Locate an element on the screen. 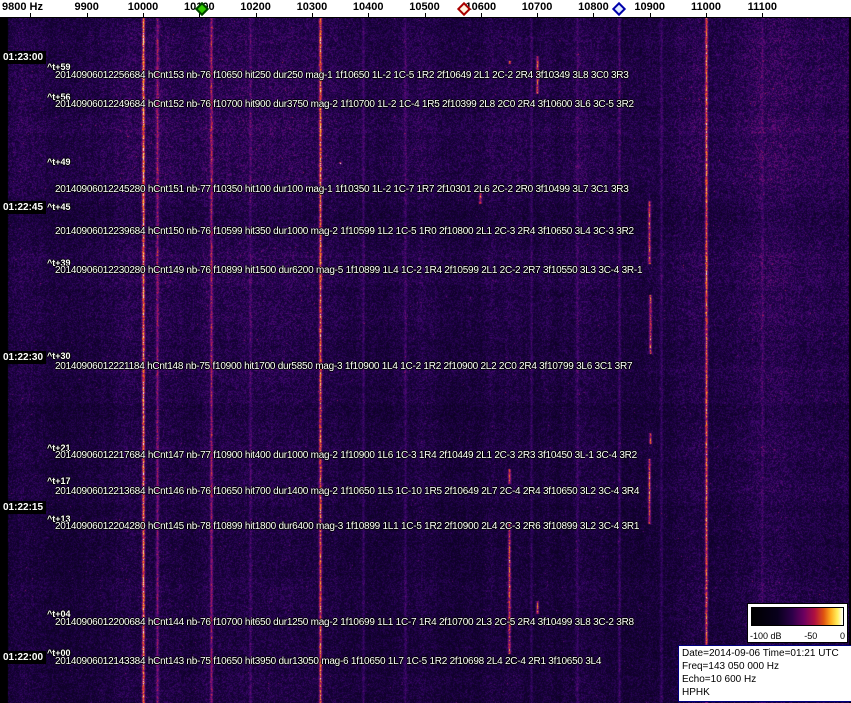 The image size is (851, 703). colorbar-gradient is located at coordinates (797, 616).